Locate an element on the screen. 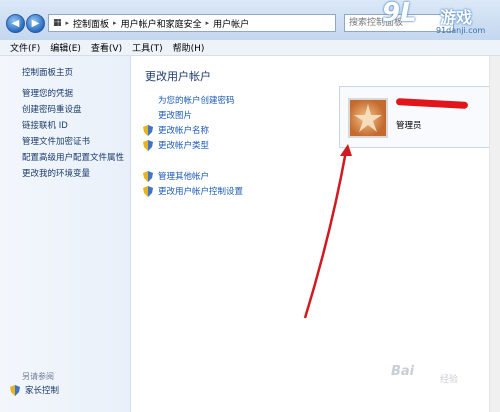 This screenshot has width=500, height=412. menu-file: 文件(F) is located at coordinates (25, 47).